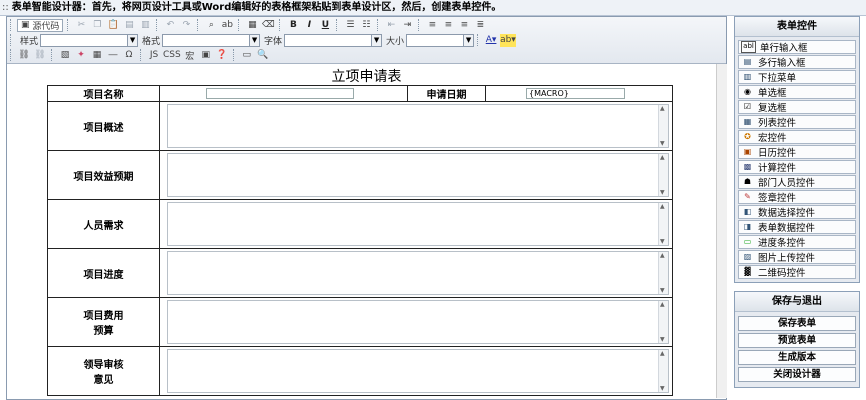 The image size is (866, 400). What do you see at coordinates (309, 25) in the screenshot?
I see `italic-icon: I` at bounding box center [309, 25].